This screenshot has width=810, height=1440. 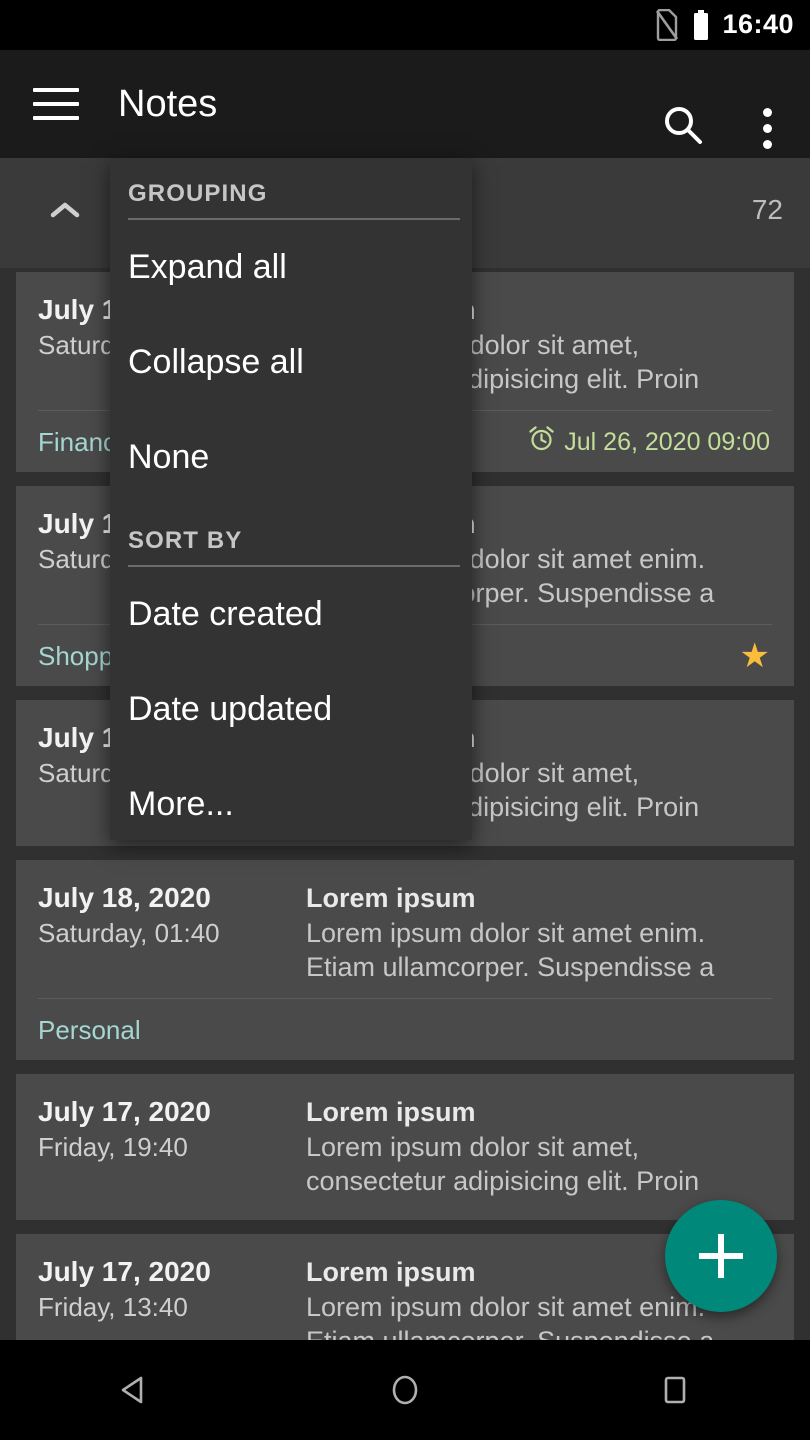 I want to click on no-sim-icon, so click(x=667, y=25).